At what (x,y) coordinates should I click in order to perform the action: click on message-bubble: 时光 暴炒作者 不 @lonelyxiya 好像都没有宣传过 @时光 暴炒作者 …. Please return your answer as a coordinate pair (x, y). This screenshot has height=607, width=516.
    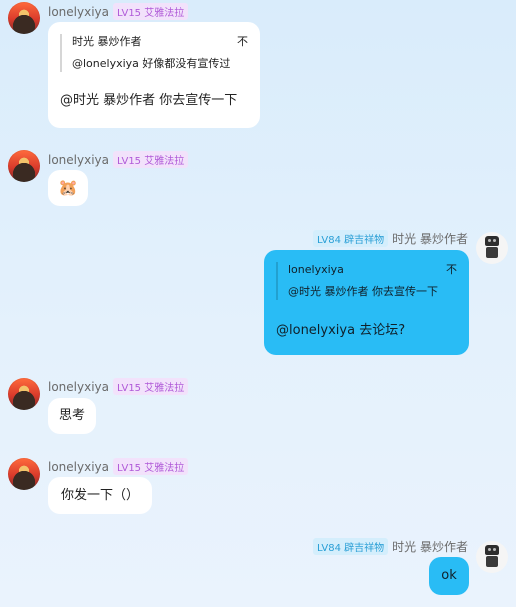
    Looking at the image, I should click on (154, 75).